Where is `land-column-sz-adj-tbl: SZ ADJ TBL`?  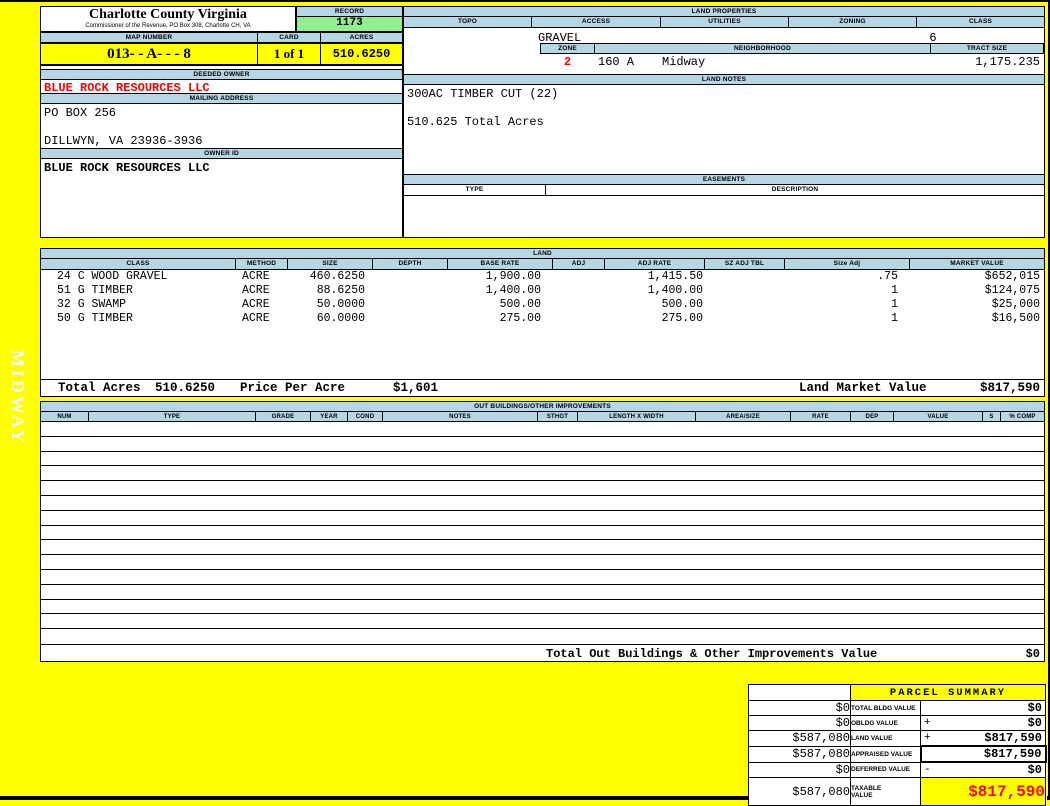 land-column-sz-adj-tbl: SZ ADJ TBL is located at coordinates (745, 264).